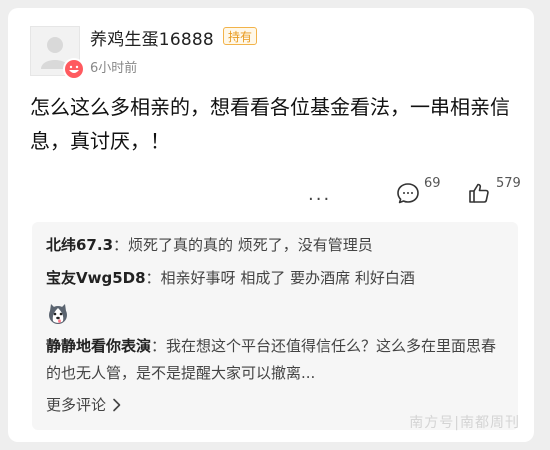 The height and width of the screenshot is (450, 550). Describe the element at coordinates (74, 69) in the screenshot. I see `grinning-face-icon` at that location.